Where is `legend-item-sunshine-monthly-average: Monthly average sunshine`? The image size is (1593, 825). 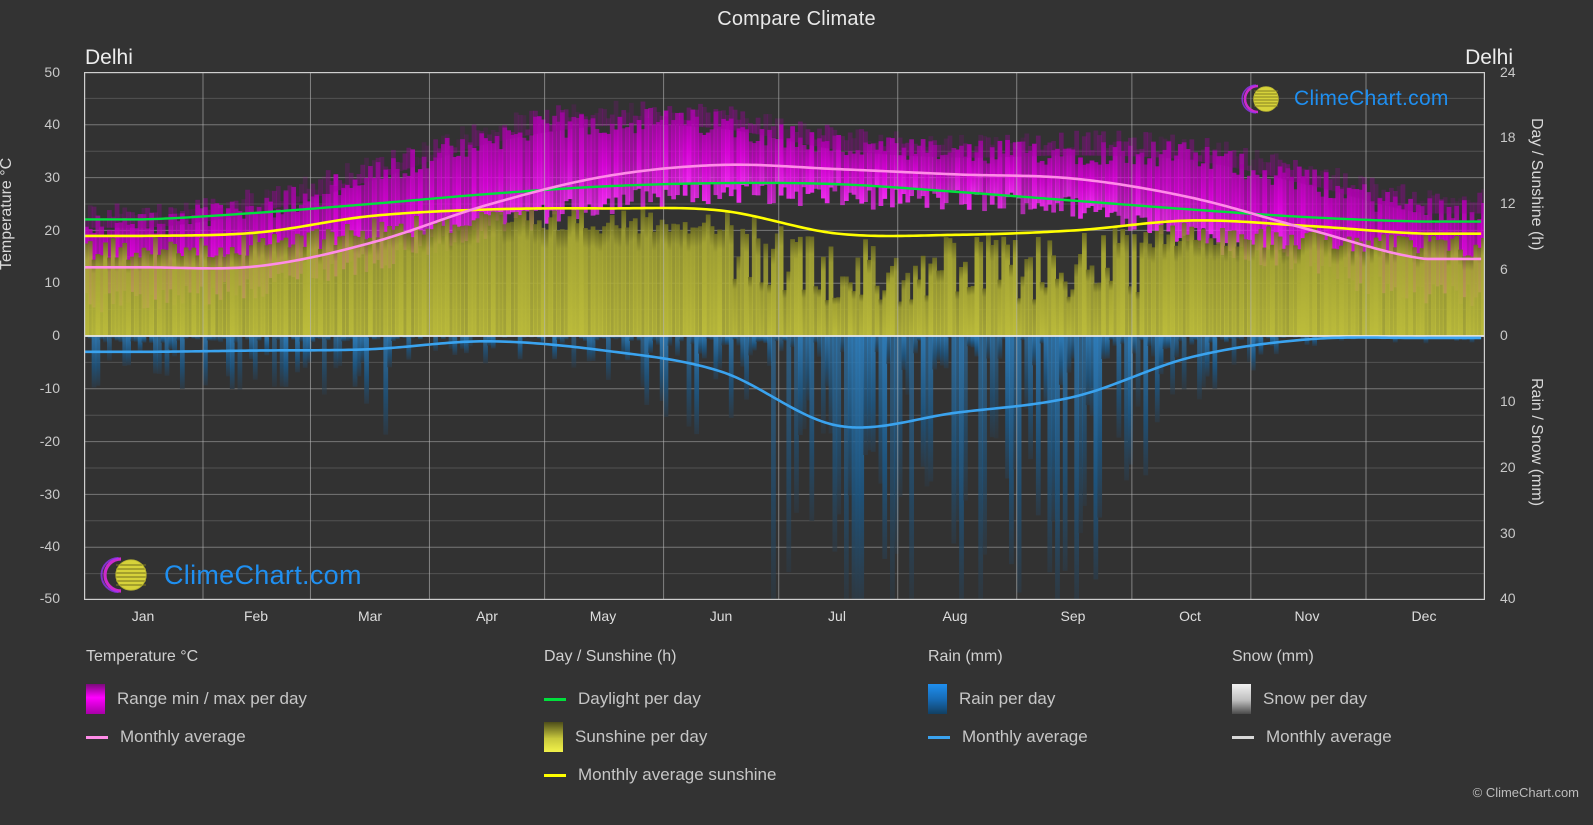
legend-item-sunshine-monthly-average: Monthly average sunshine is located at coordinates (660, 775).